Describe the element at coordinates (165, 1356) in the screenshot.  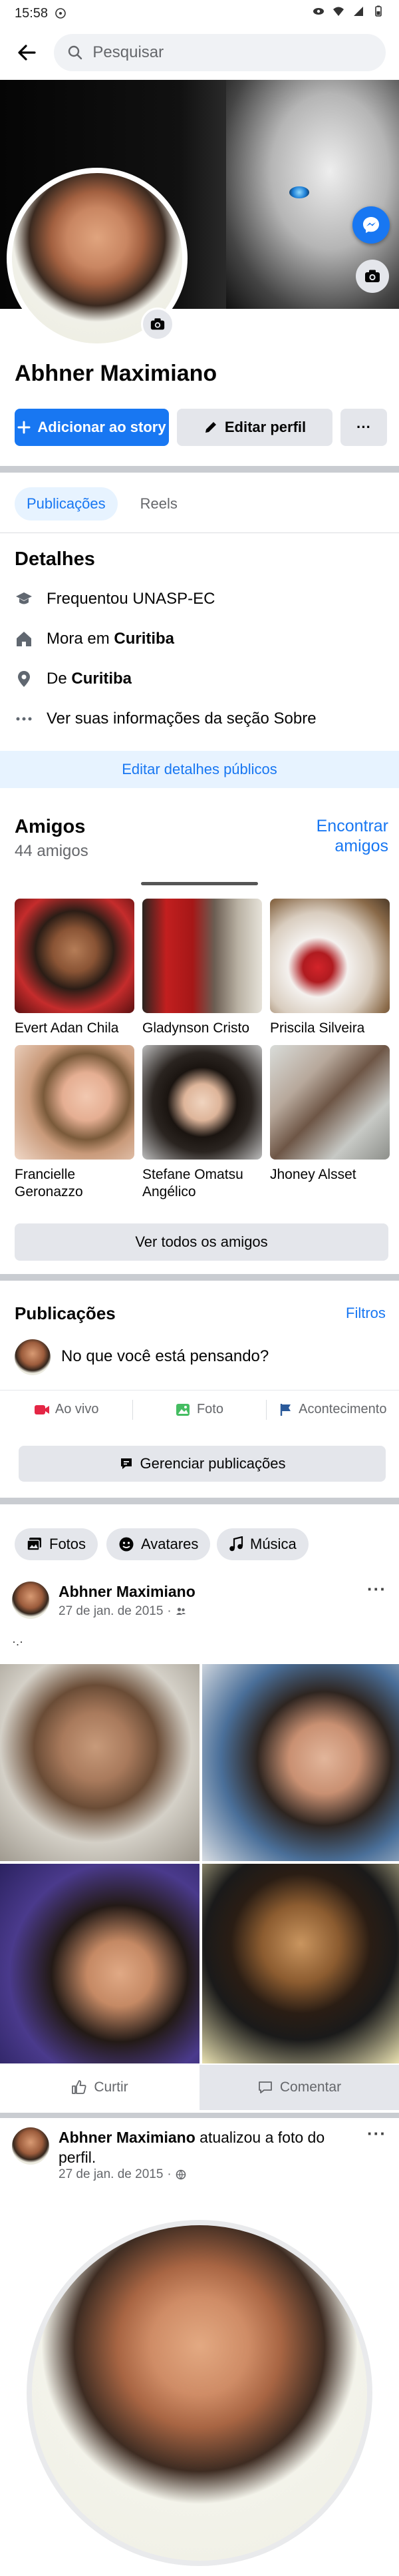
I see `composer-input: No que você está pensando?` at that location.